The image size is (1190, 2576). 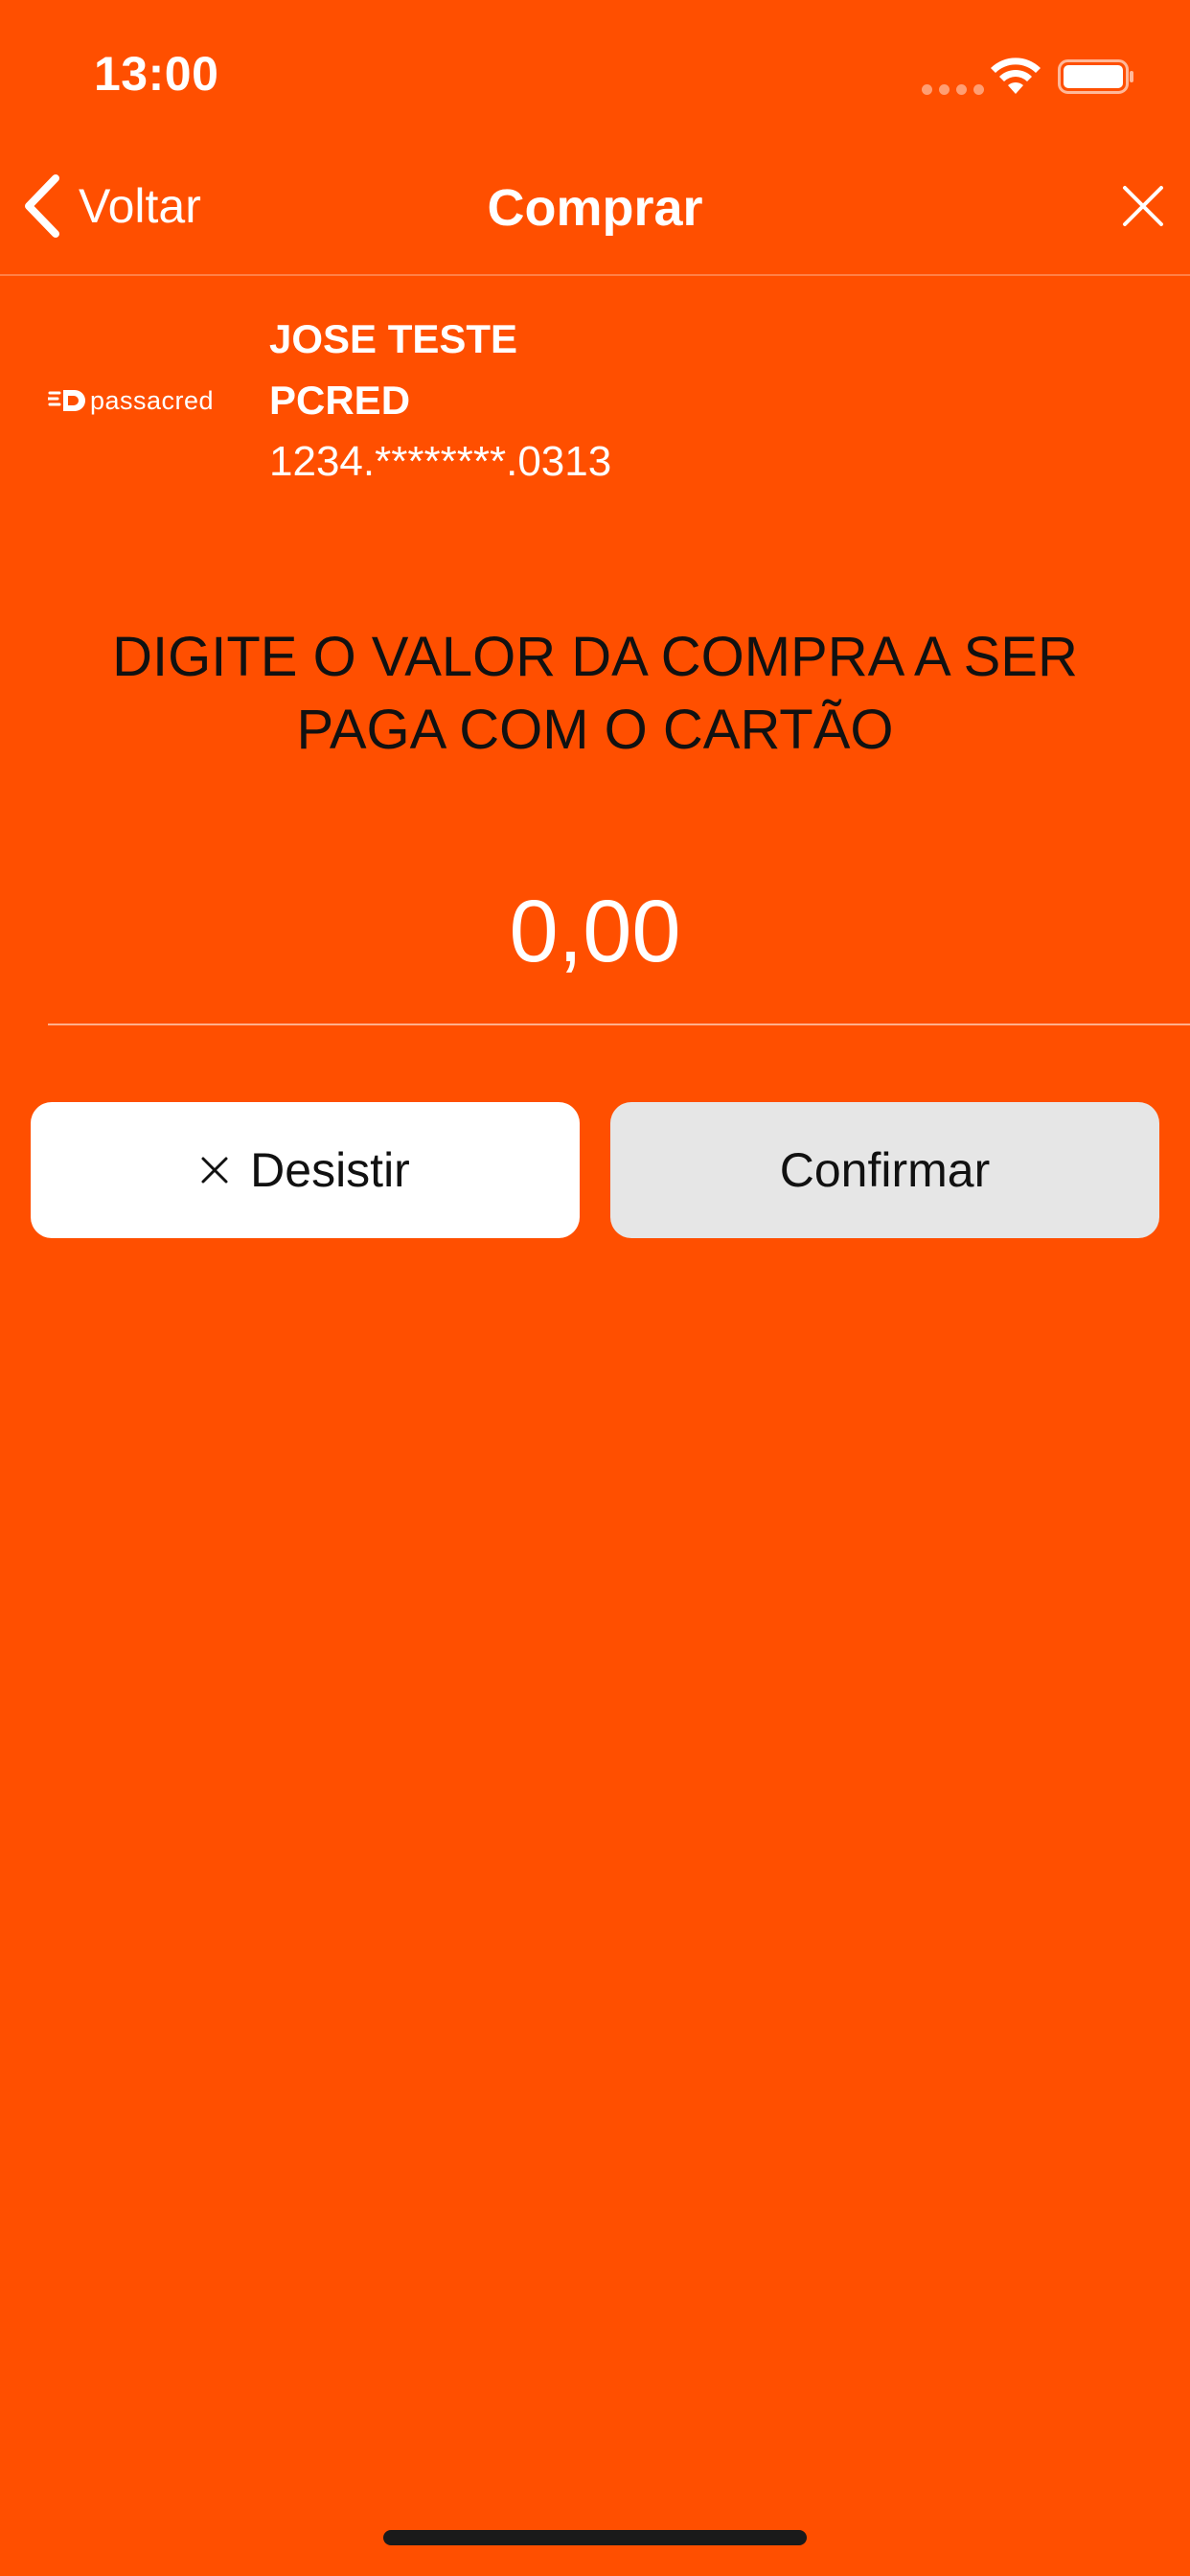 I want to click on confirm-button: Confirmar, so click(x=885, y=1170).